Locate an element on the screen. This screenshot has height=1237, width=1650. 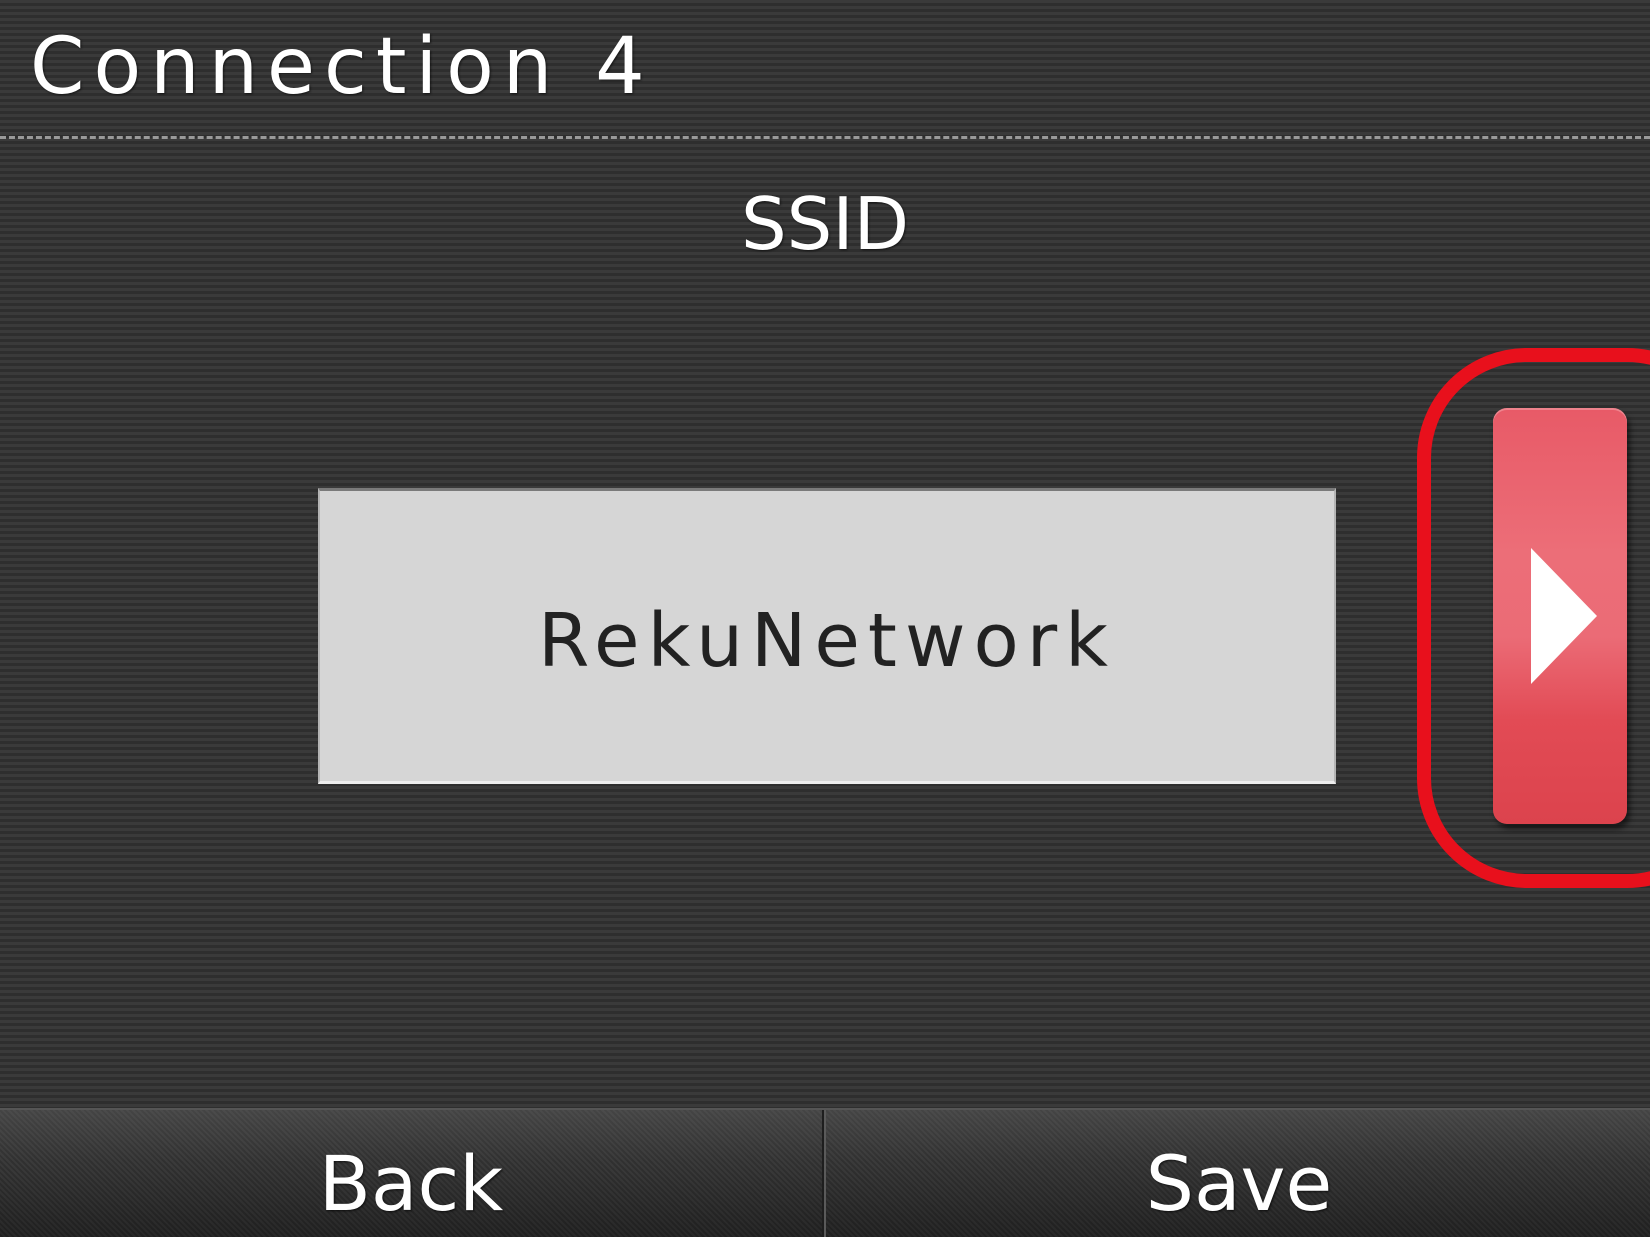
back-button-label: Back is located at coordinates (411, 1183).